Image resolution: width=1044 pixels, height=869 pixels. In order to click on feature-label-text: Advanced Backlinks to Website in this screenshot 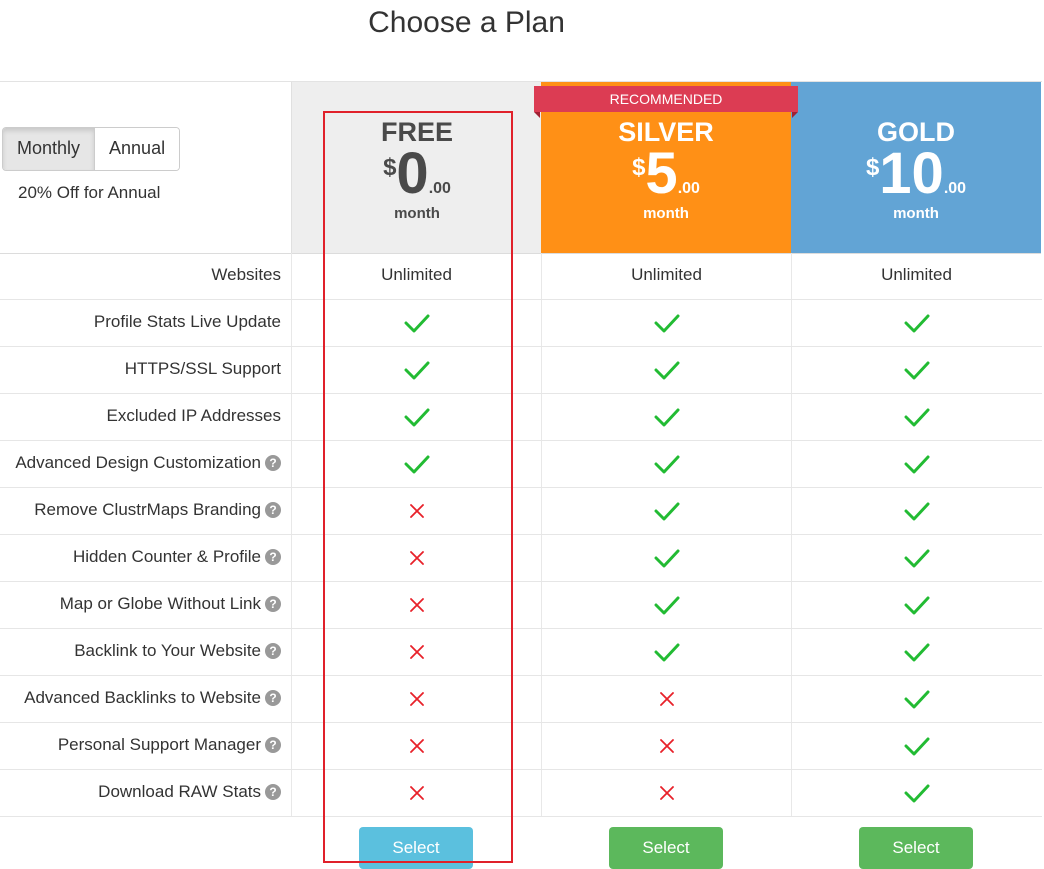, I will do `click(142, 697)`.